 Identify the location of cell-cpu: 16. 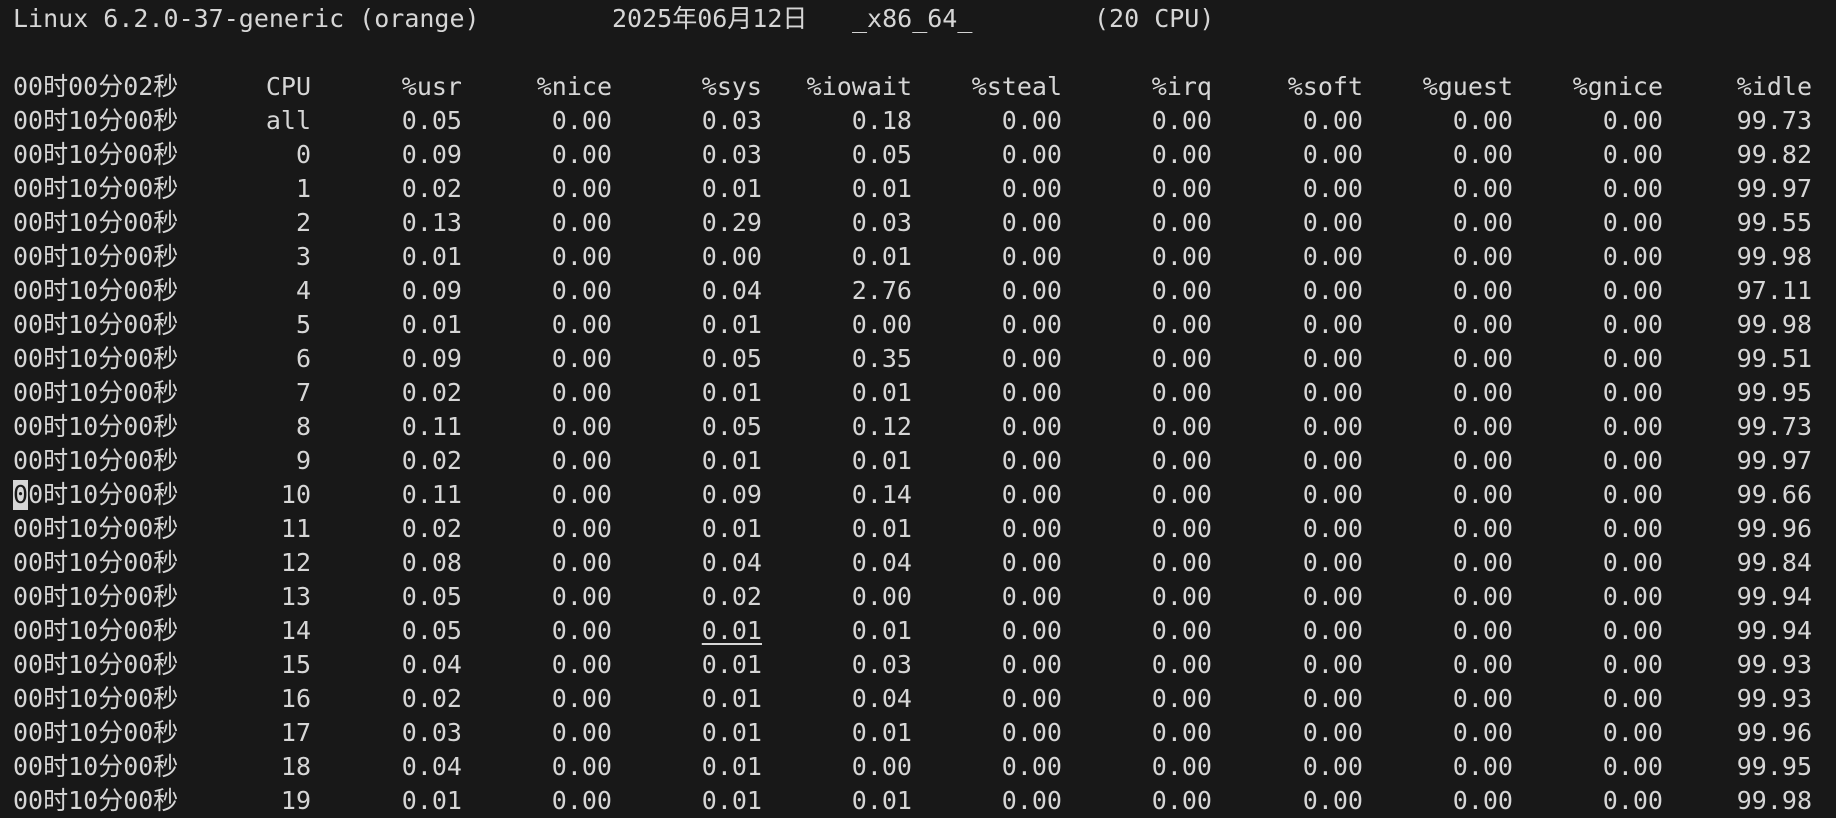
(295, 698).